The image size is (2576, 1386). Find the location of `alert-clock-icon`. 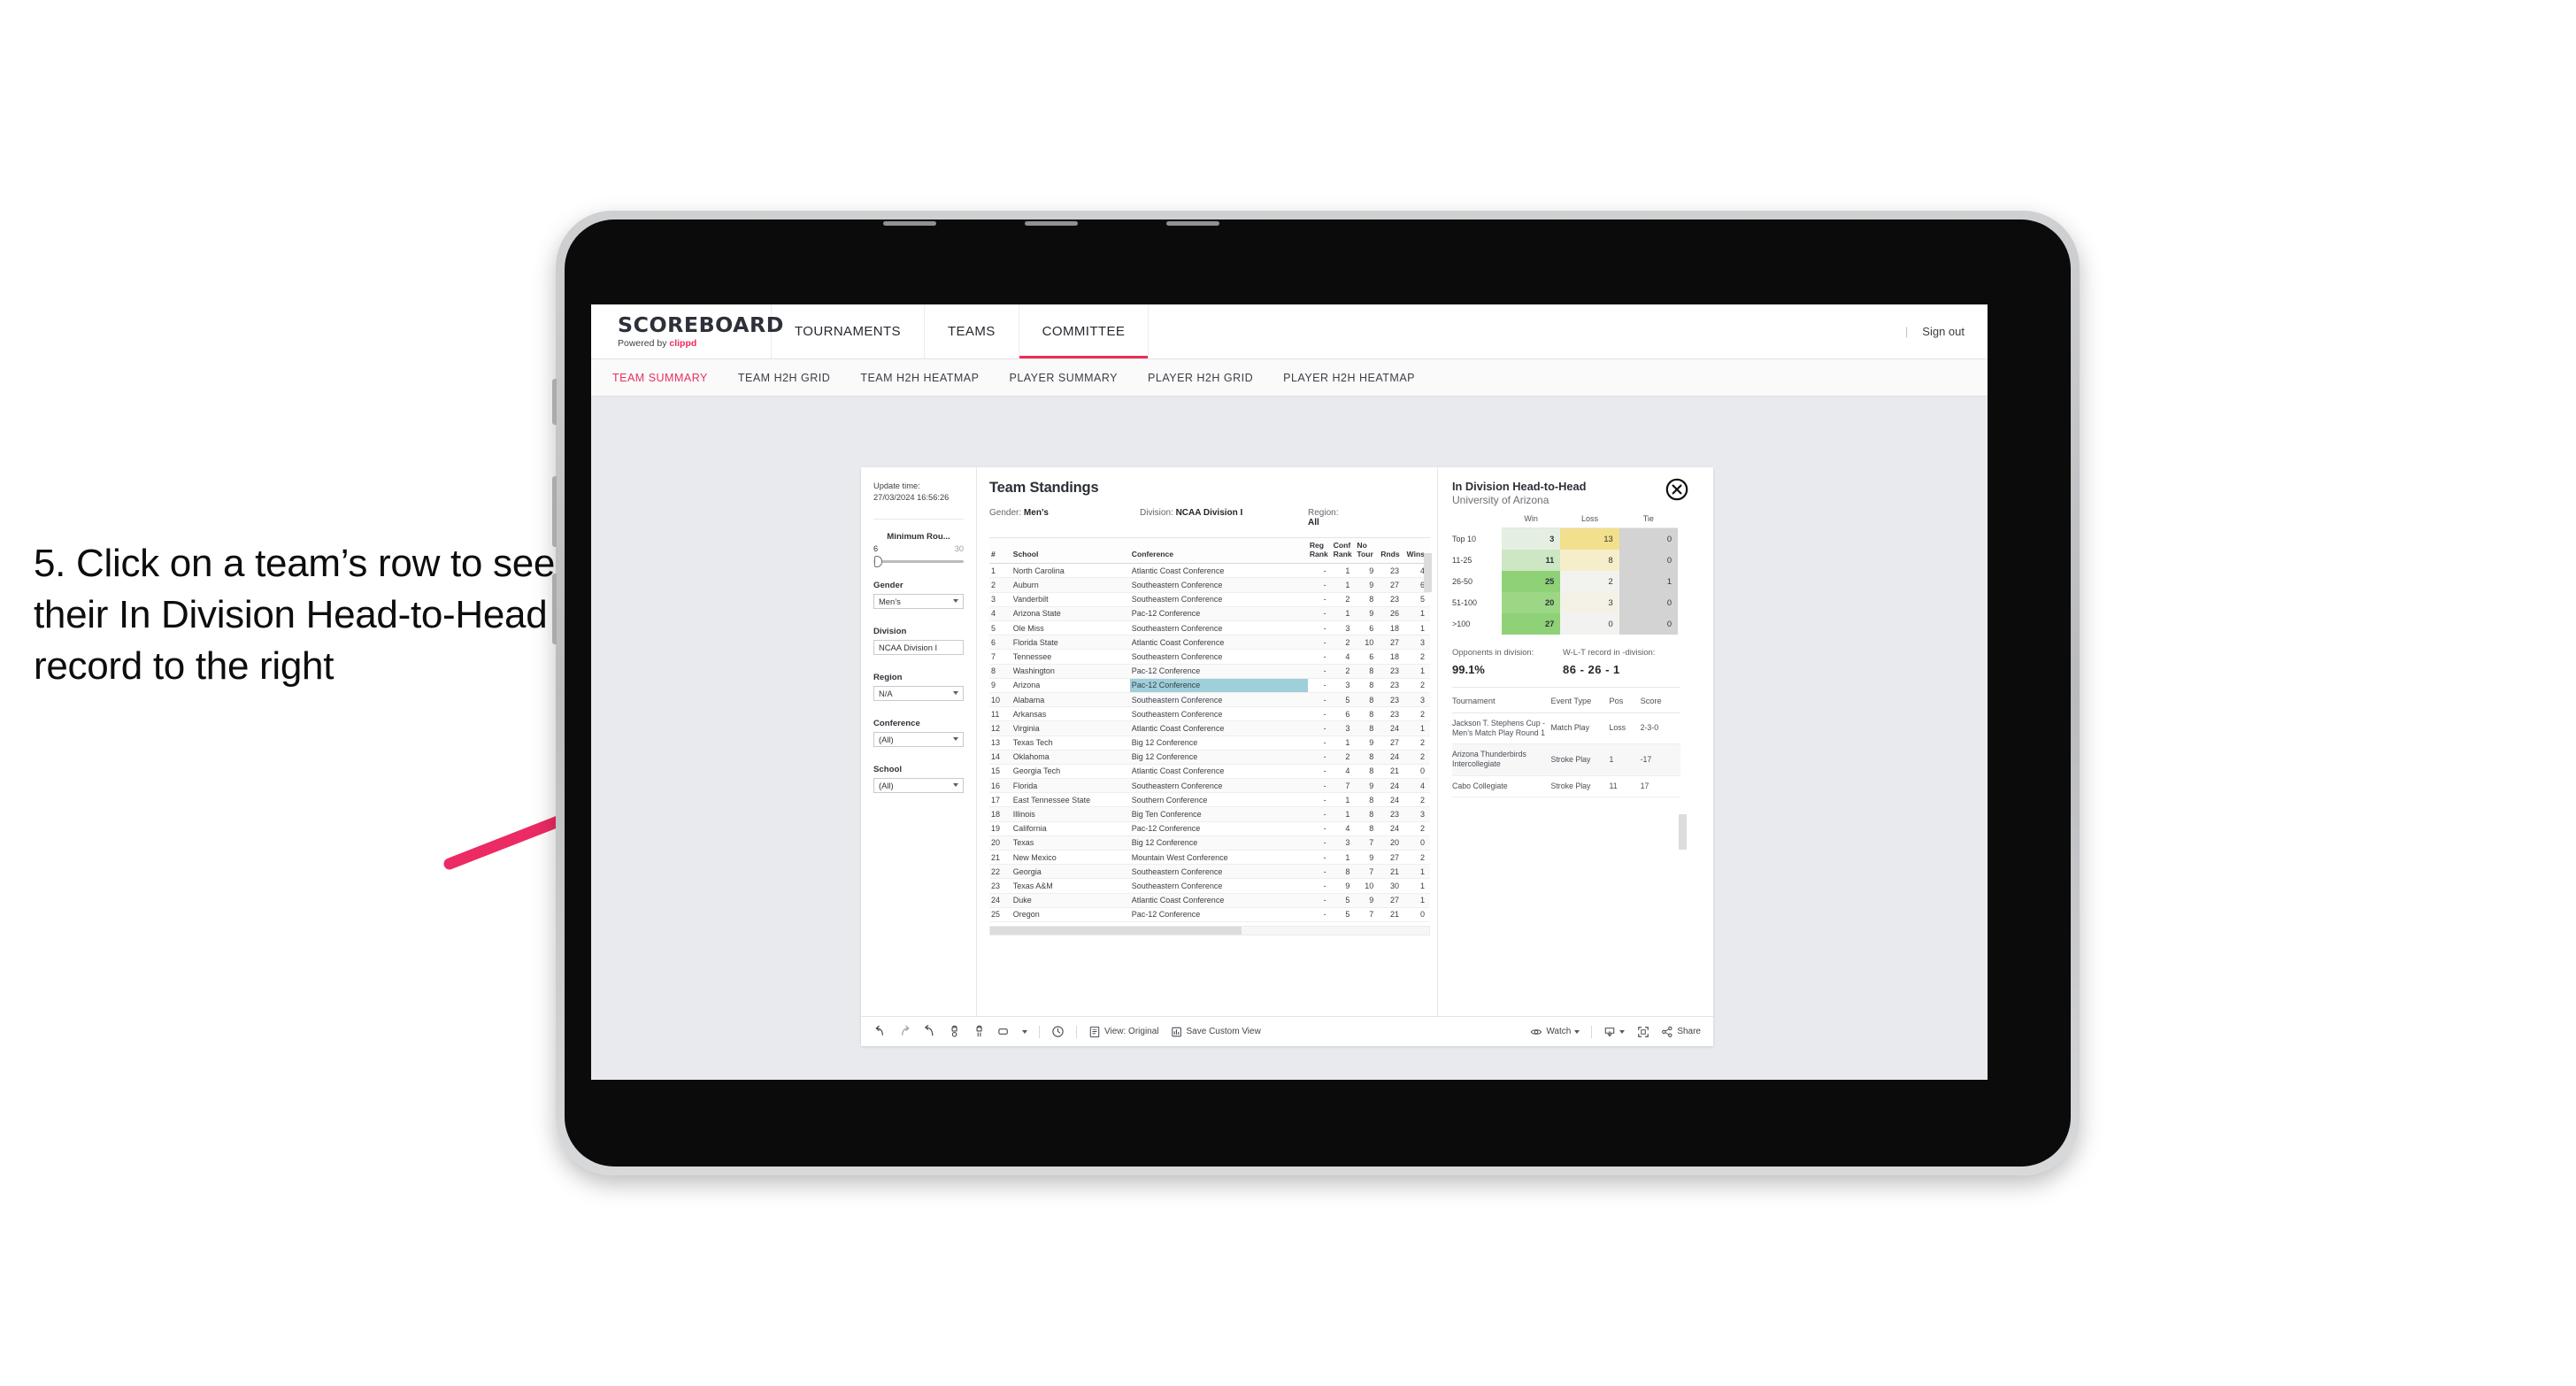

alert-clock-icon is located at coordinates (1058, 1032).